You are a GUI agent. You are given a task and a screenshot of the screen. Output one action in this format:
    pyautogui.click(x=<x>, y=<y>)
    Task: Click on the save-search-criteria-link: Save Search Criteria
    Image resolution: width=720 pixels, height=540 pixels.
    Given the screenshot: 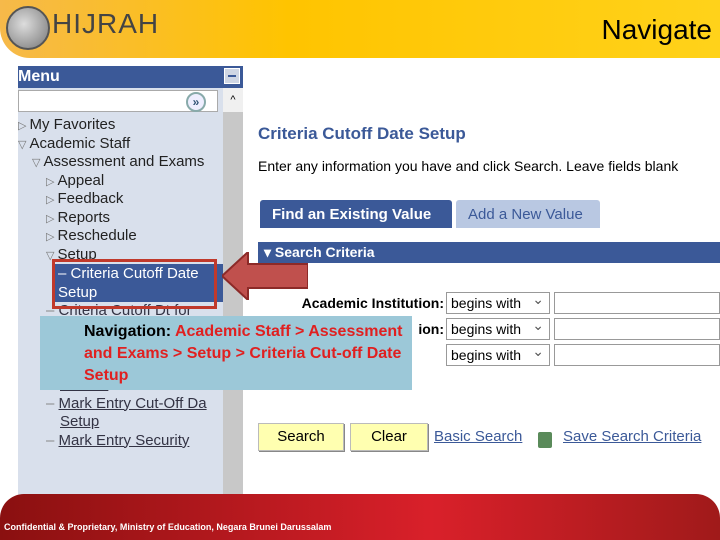 What is the action you would take?
    pyautogui.click(x=632, y=436)
    